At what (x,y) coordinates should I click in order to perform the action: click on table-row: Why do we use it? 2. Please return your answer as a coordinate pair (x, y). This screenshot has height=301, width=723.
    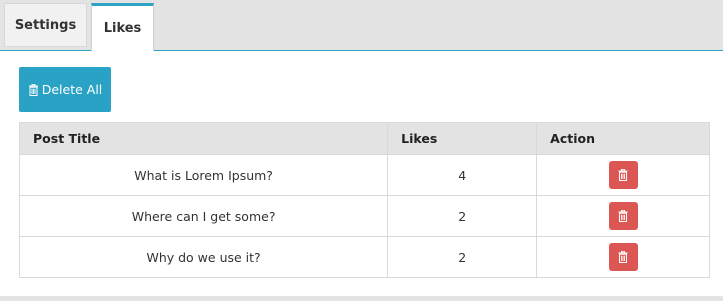
    Looking at the image, I should click on (364, 257).